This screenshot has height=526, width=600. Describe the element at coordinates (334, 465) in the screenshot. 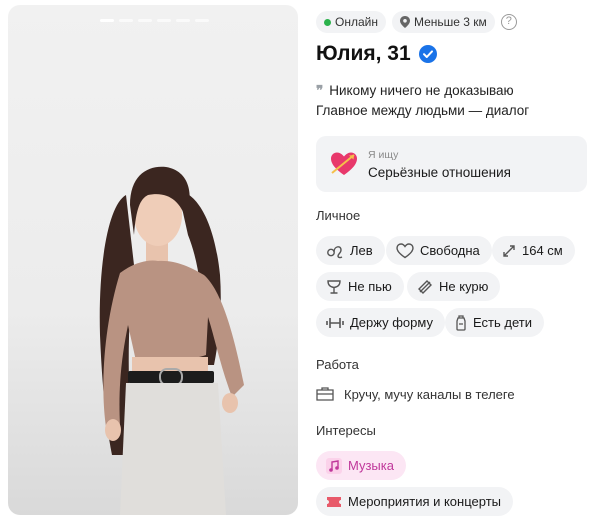

I see `music-note-icon` at that location.